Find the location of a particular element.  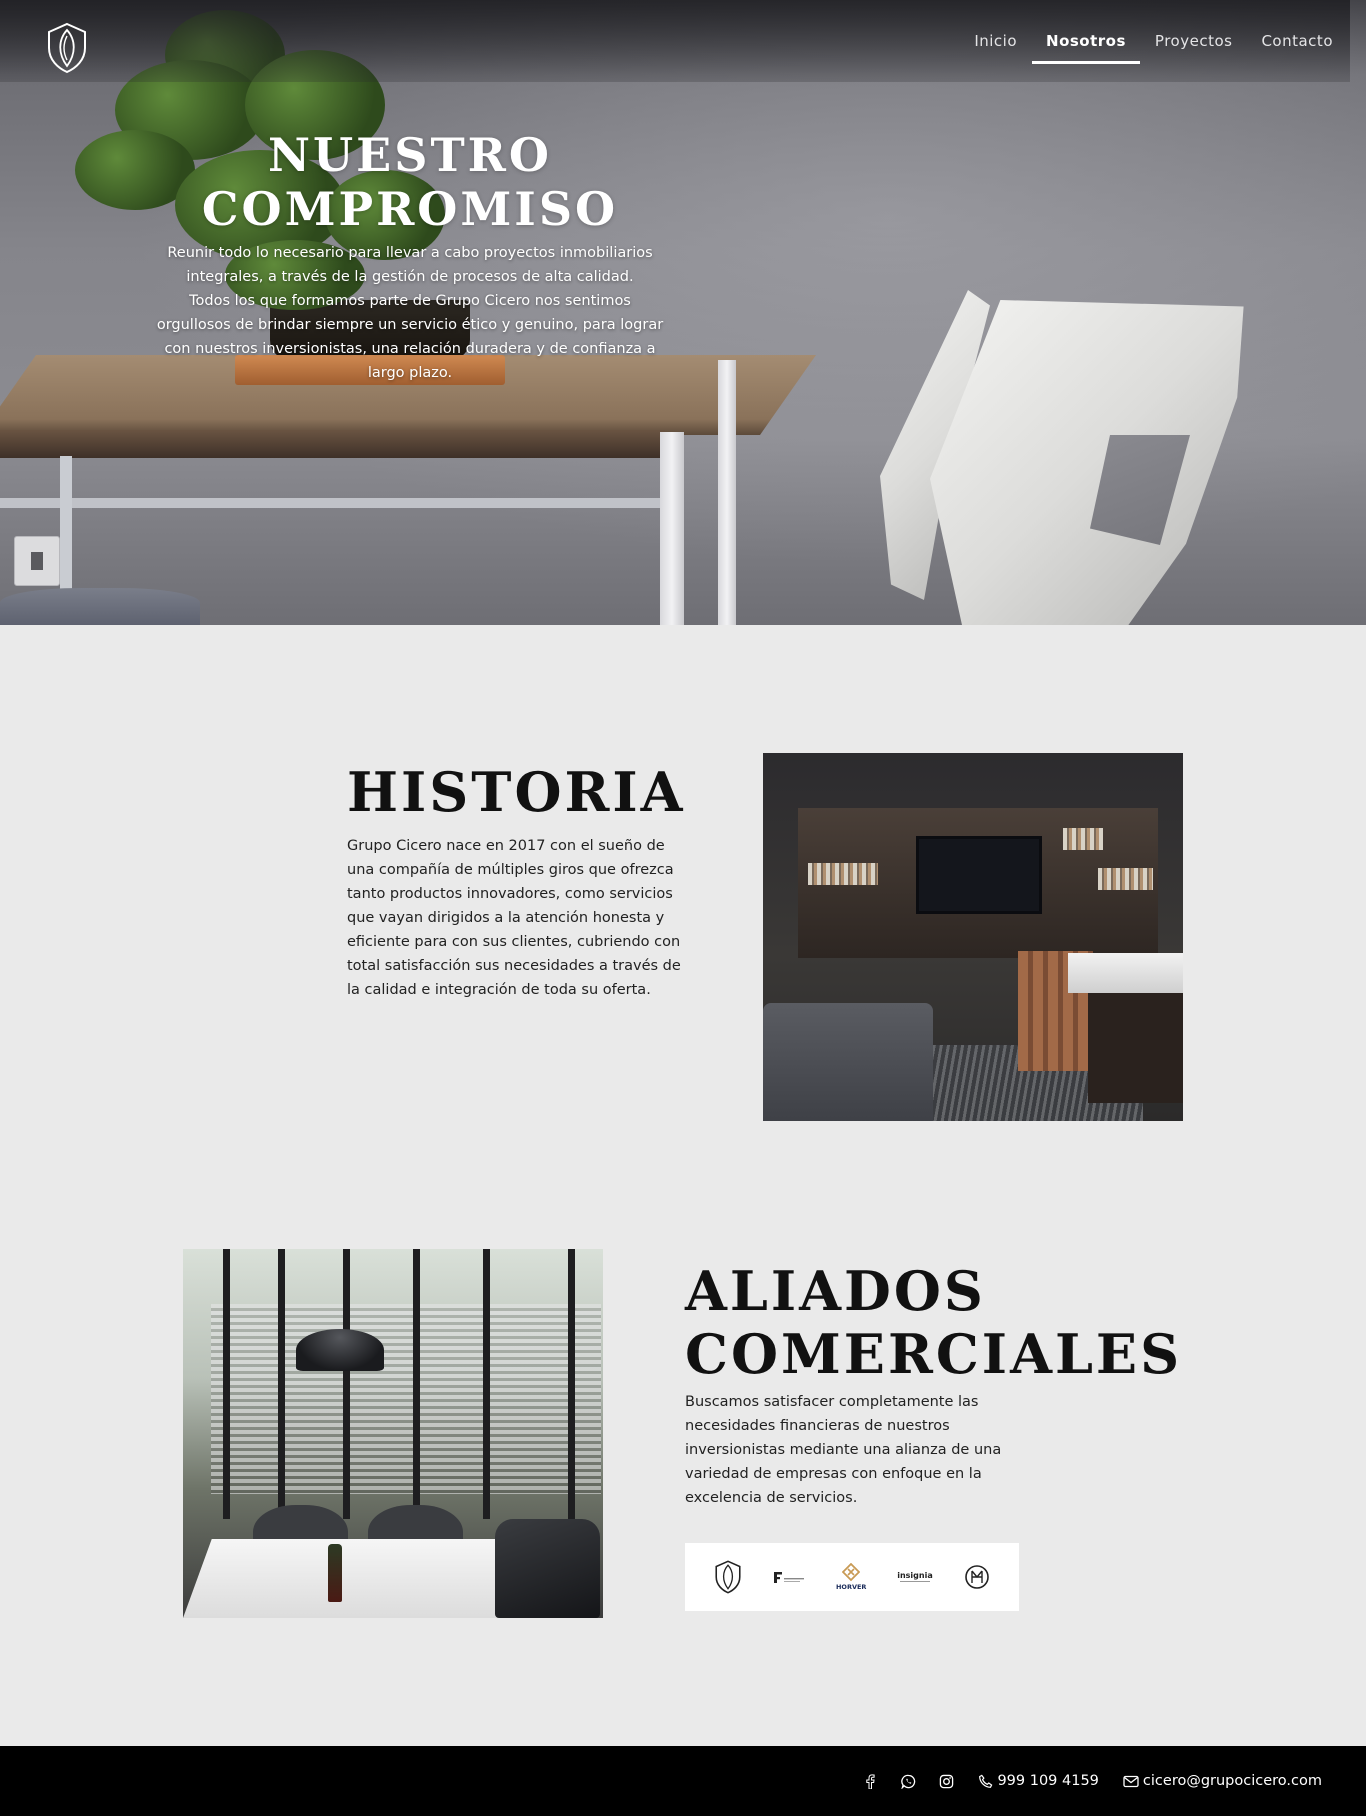

aliados-text-line: excelencia de servicios. is located at coordinates (771, 1498).